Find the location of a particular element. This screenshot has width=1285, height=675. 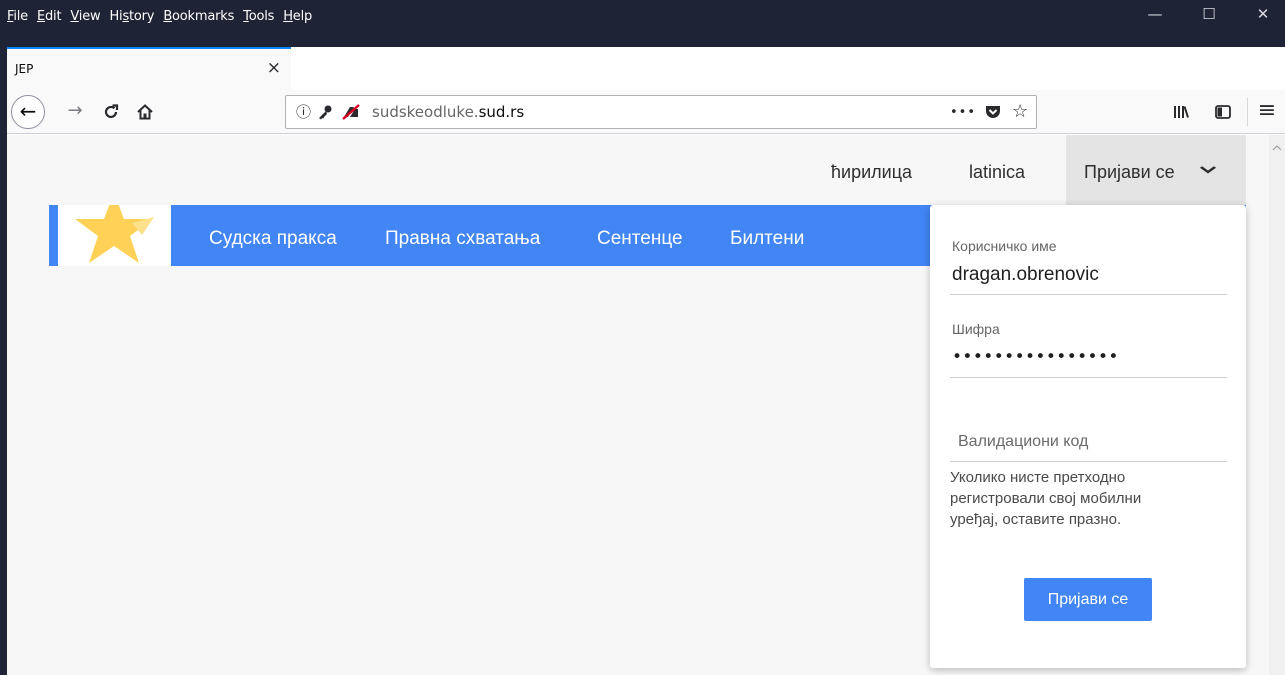

tab-close-icon: × is located at coordinates (274, 68).